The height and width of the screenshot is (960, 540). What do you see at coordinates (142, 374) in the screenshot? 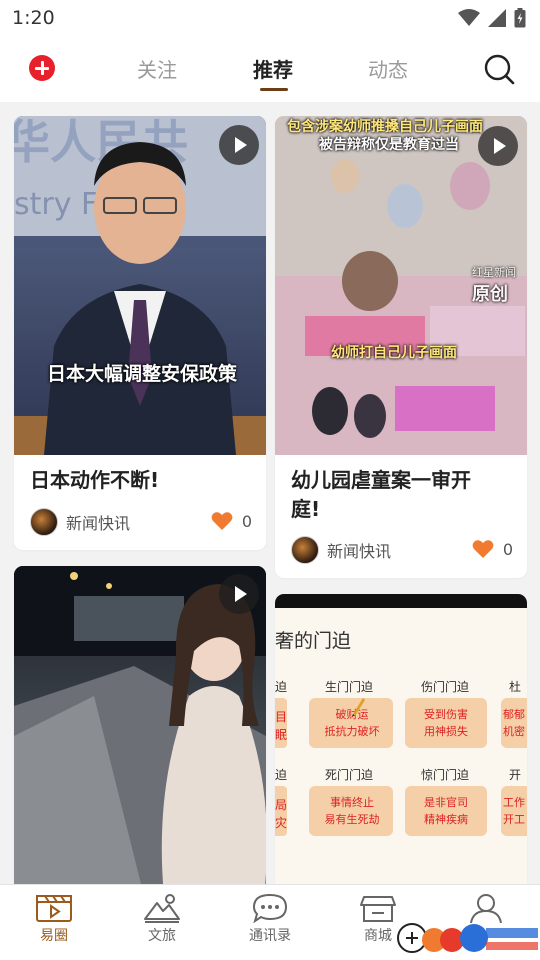
I see `video-caption: 日本大幅调整安保政策` at bounding box center [142, 374].